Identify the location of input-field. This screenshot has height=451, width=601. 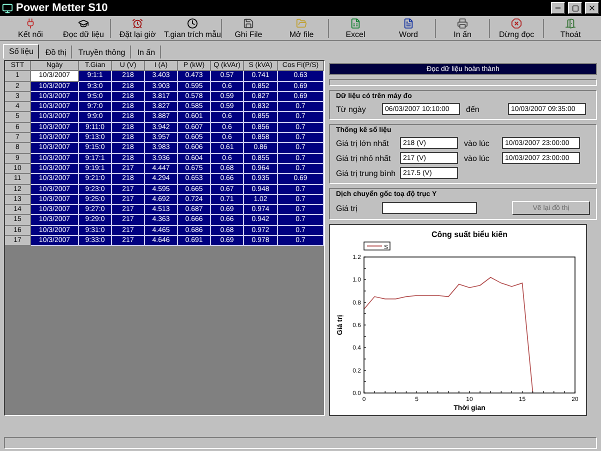
(429, 208).